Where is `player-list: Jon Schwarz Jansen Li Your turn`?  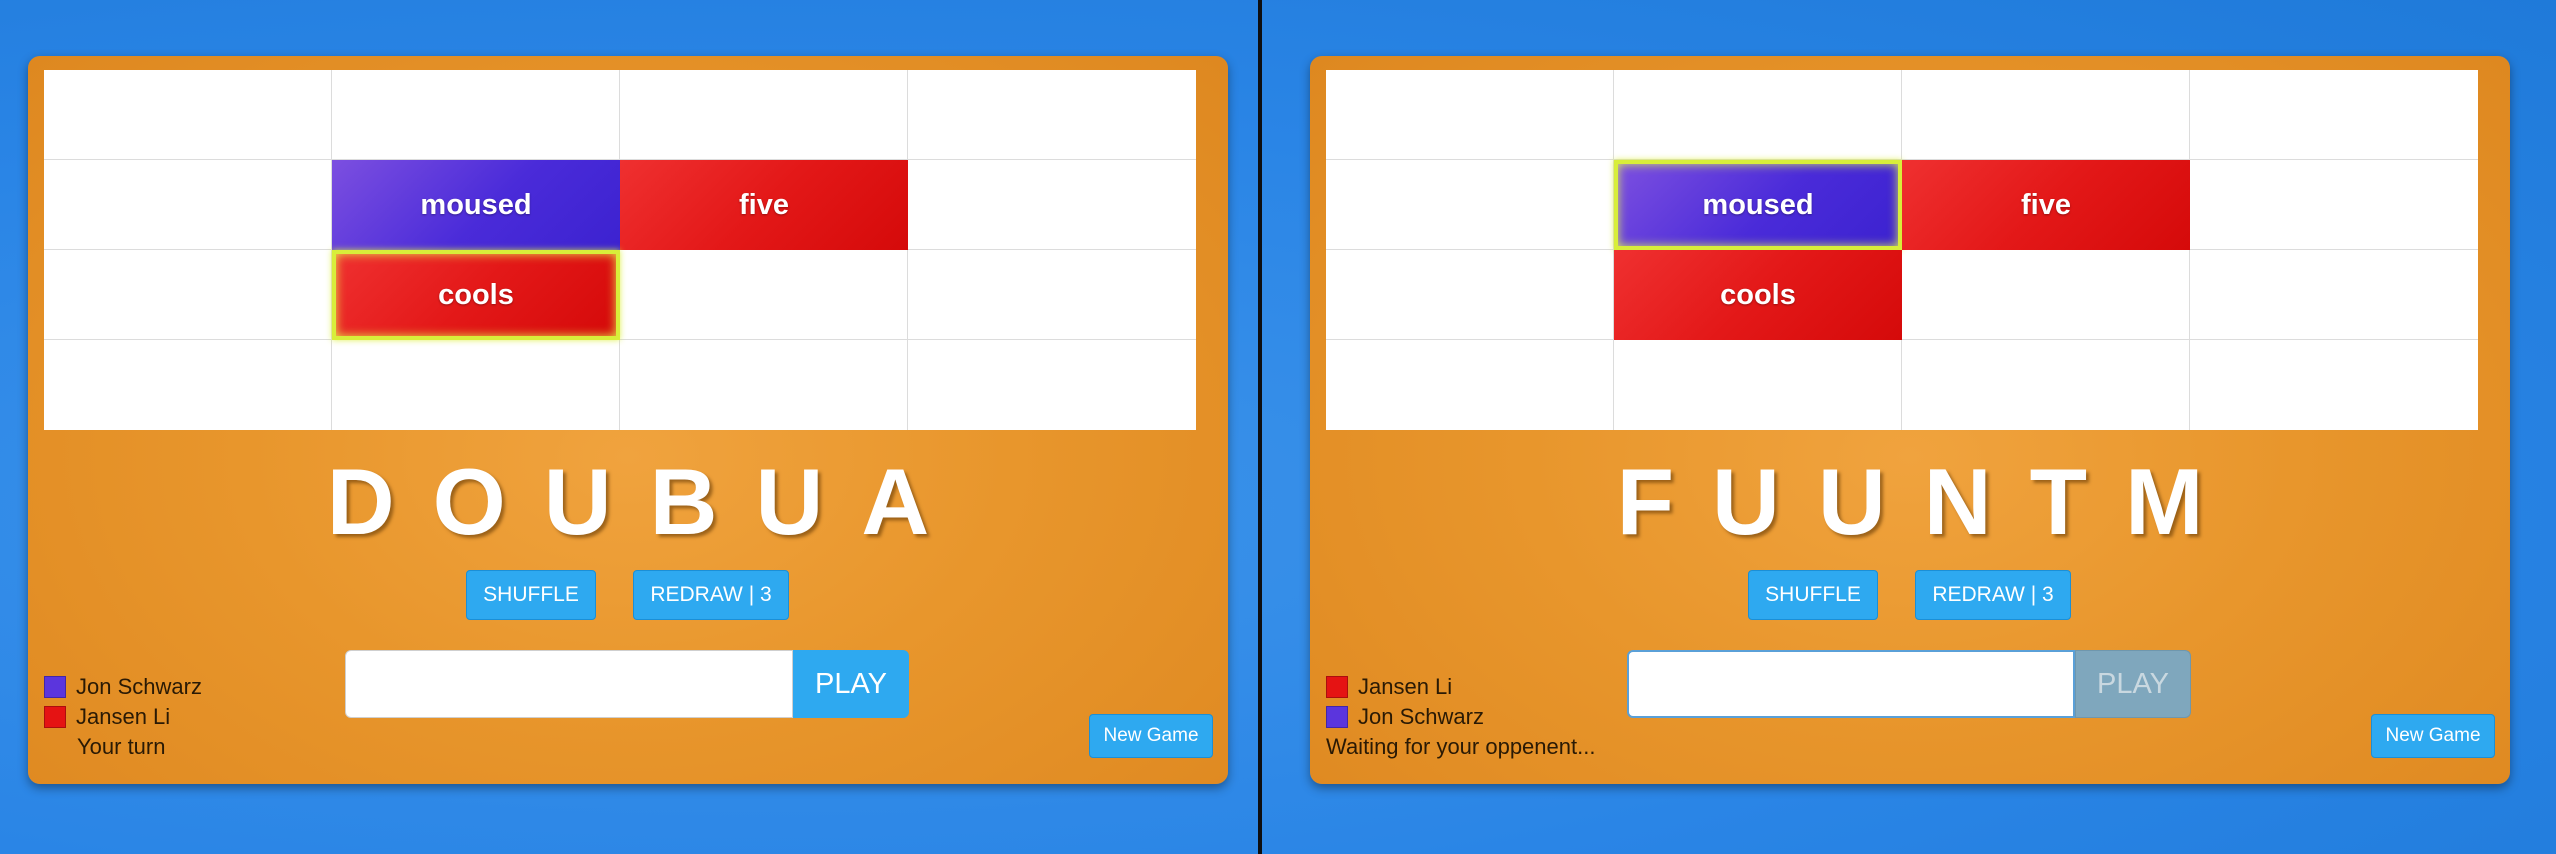
player-list: Jon Schwarz Jansen Li Your turn is located at coordinates (123, 717).